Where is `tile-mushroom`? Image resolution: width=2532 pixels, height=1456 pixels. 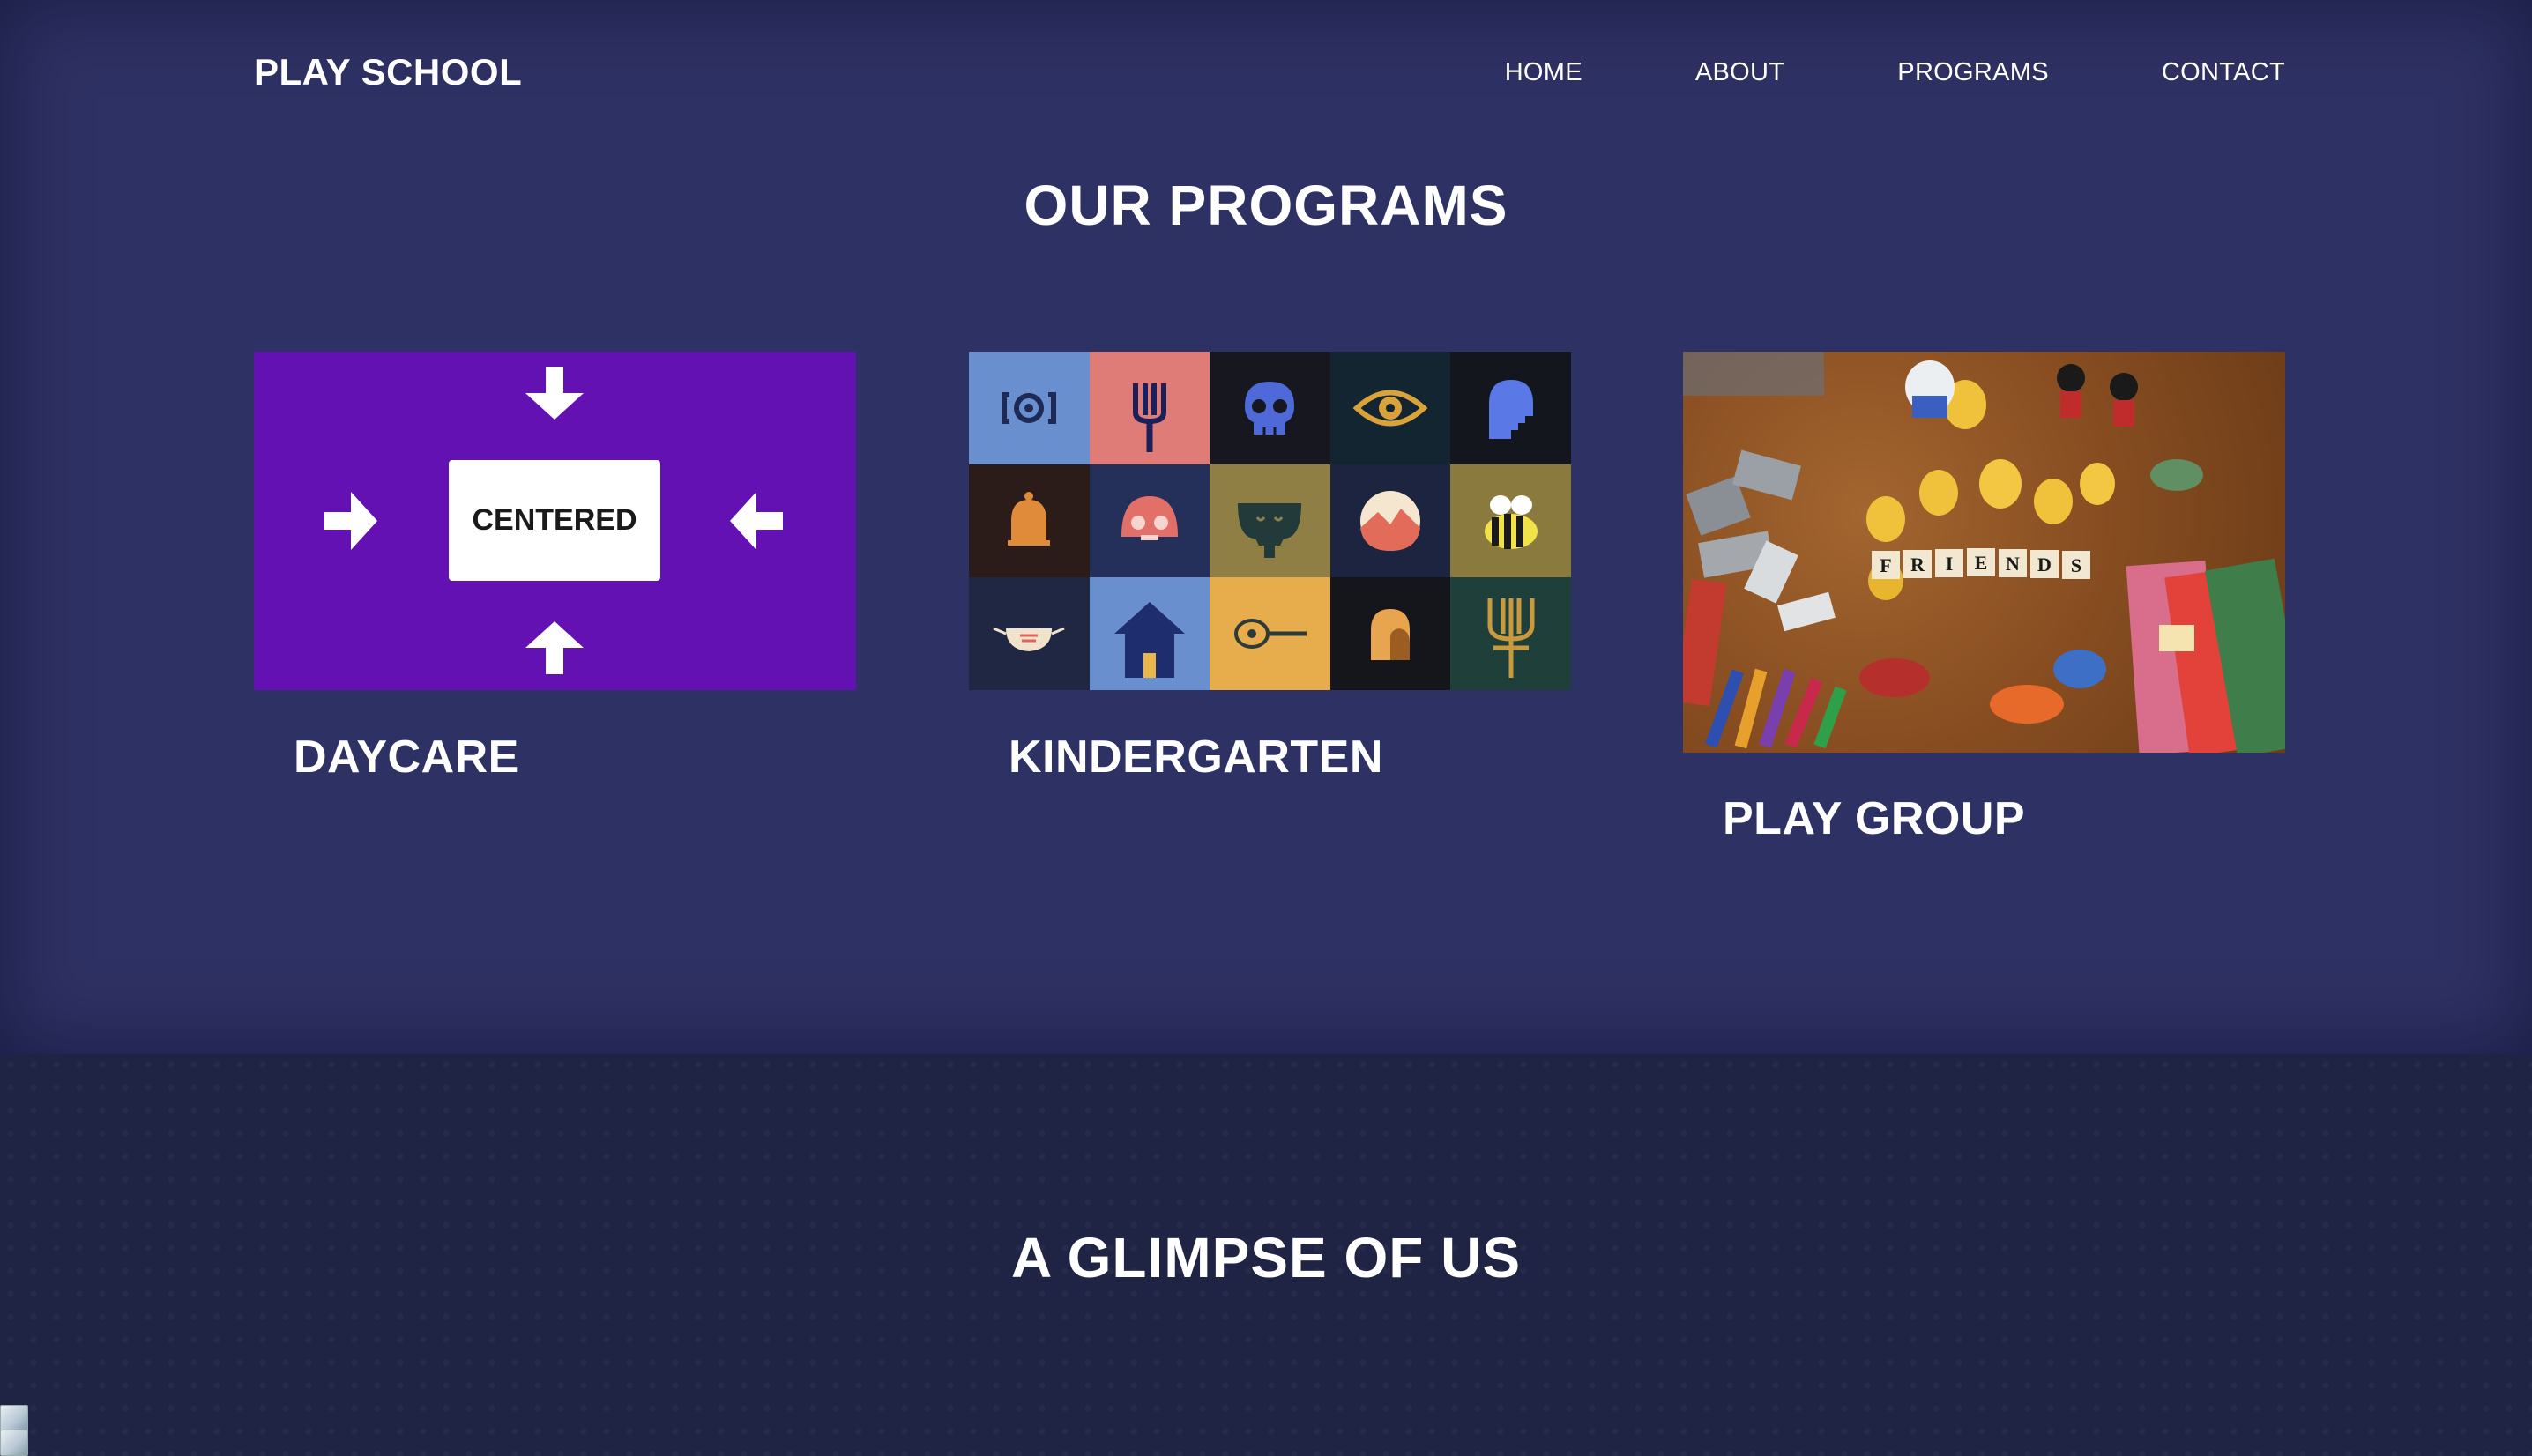 tile-mushroom is located at coordinates (1149, 520).